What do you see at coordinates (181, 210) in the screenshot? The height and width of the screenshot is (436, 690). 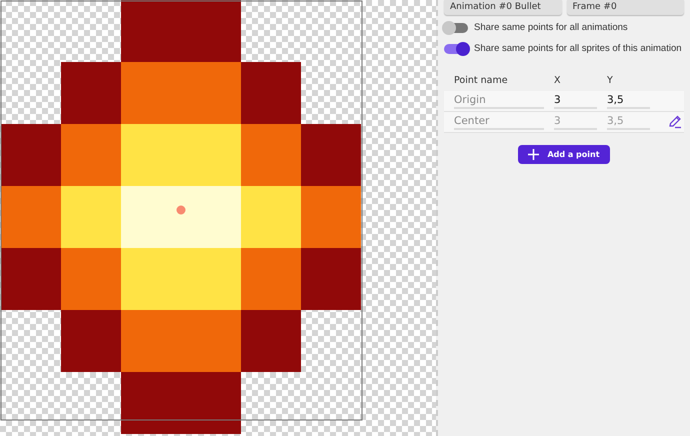 I see `point-marker` at bounding box center [181, 210].